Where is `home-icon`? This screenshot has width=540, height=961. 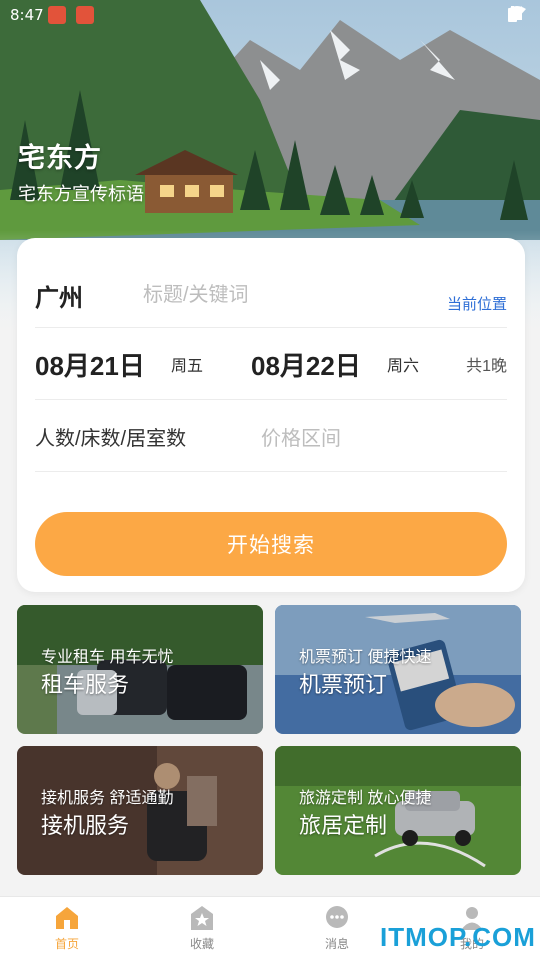 home-icon is located at coordinates (67, 918).